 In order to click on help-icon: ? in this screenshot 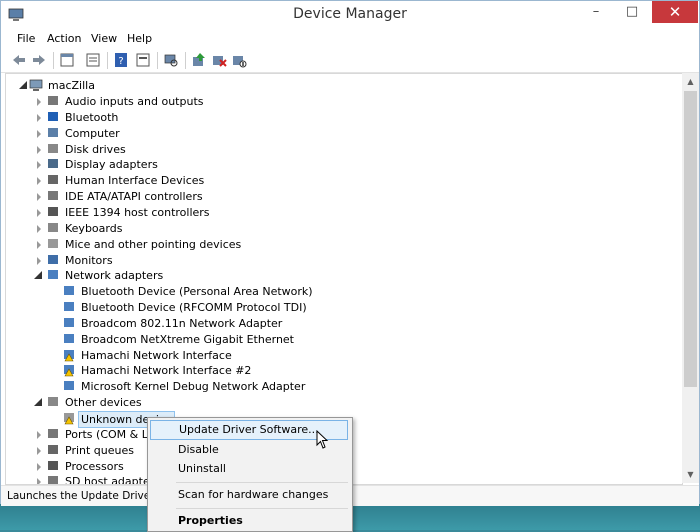, I will do `click(121, 60)`.